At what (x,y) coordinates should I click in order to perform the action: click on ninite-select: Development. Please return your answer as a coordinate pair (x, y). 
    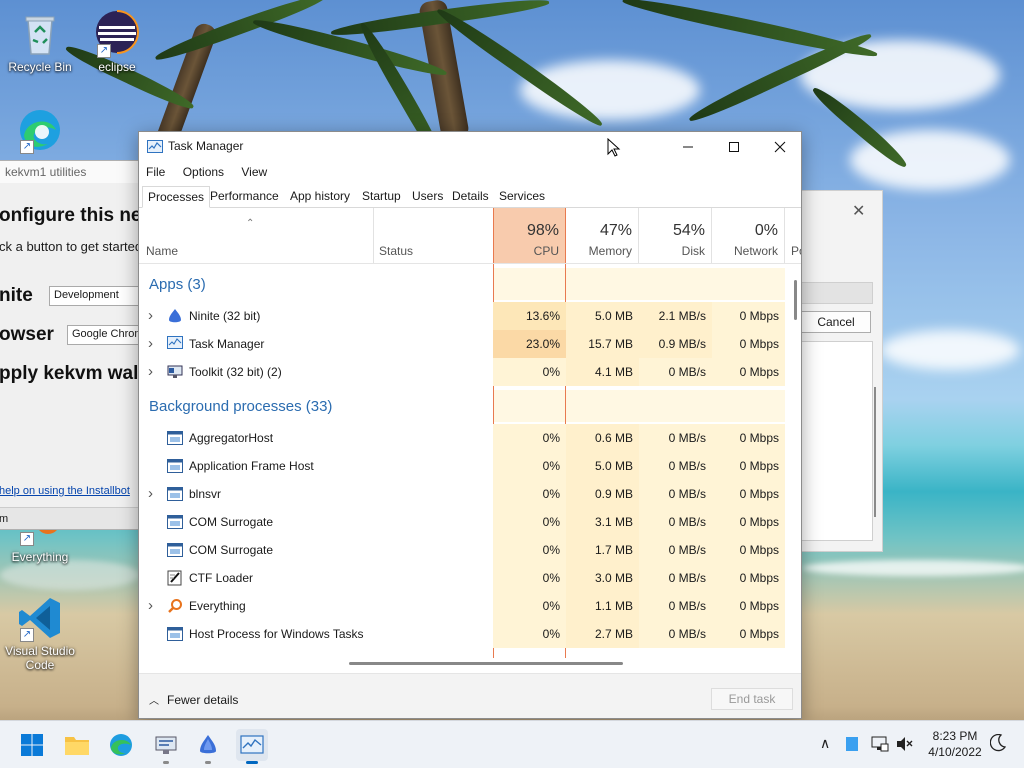
    Looking at the image, I should click on (99, 296).